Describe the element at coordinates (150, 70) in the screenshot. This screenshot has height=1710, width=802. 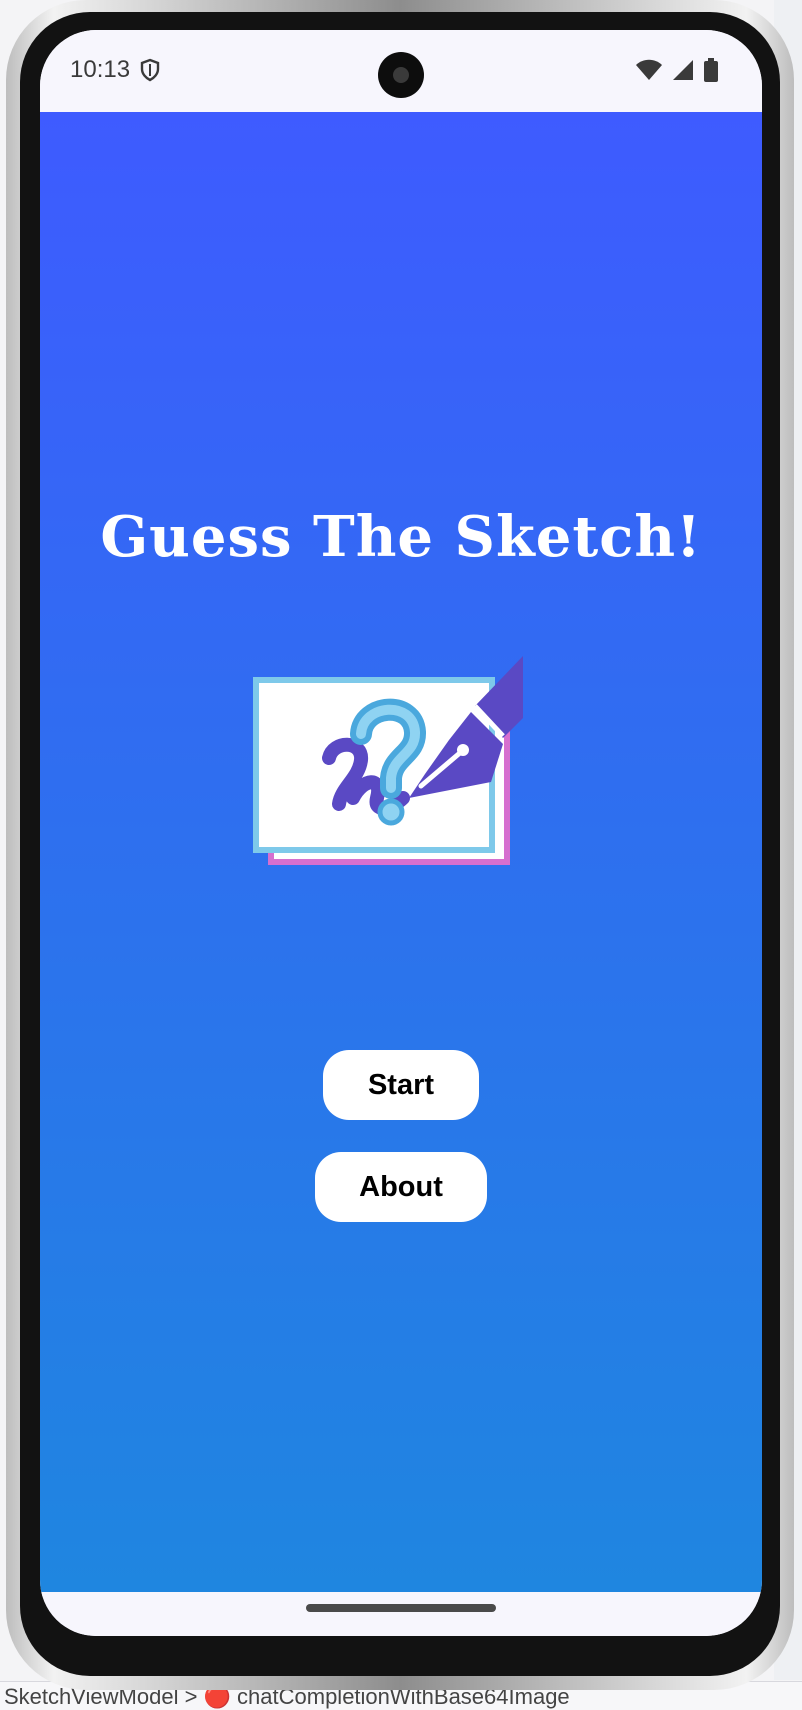
I see `shield-icon` at that location.